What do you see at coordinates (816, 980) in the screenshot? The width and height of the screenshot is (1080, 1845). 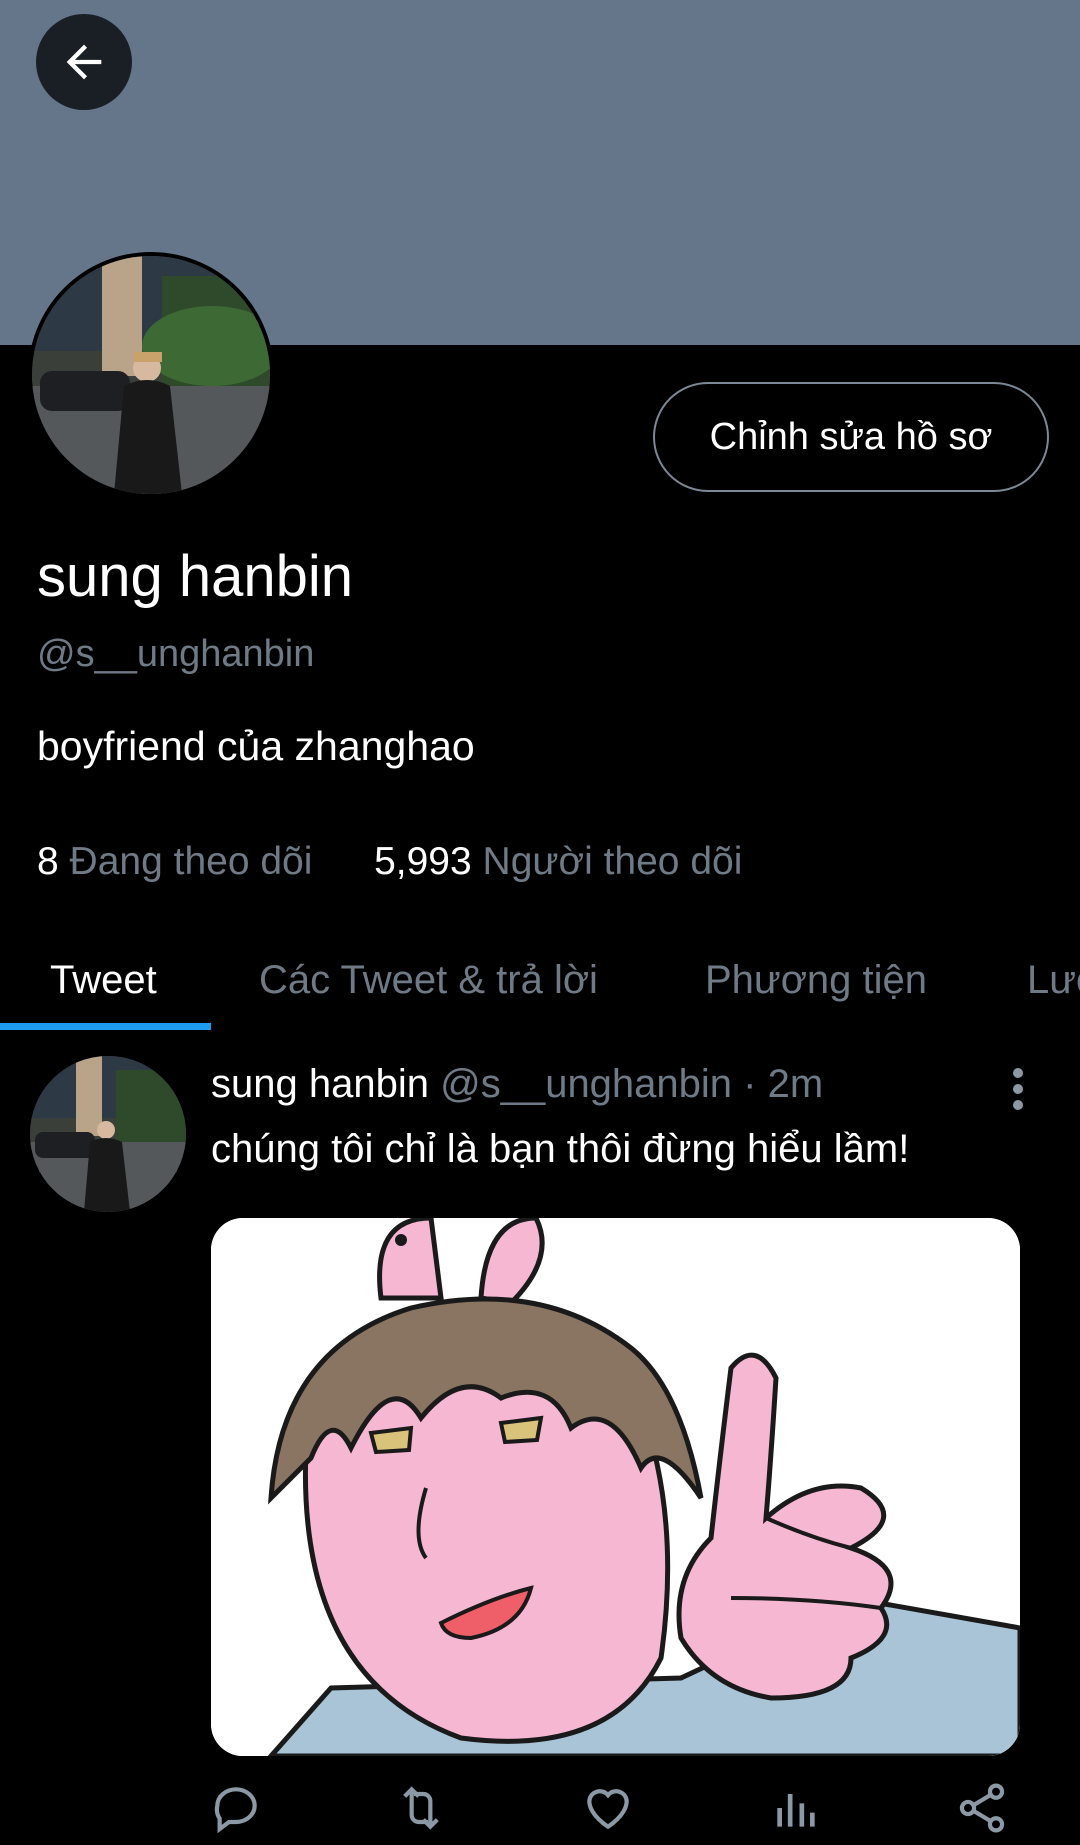 I see `tab-media: Phương tiện` at bounding box center [816, 980].